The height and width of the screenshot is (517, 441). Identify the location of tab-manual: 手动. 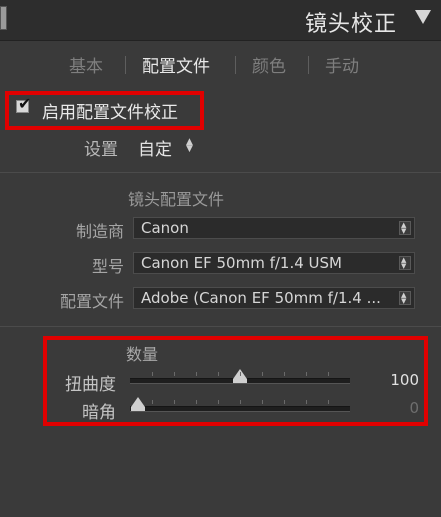
(342, 64).